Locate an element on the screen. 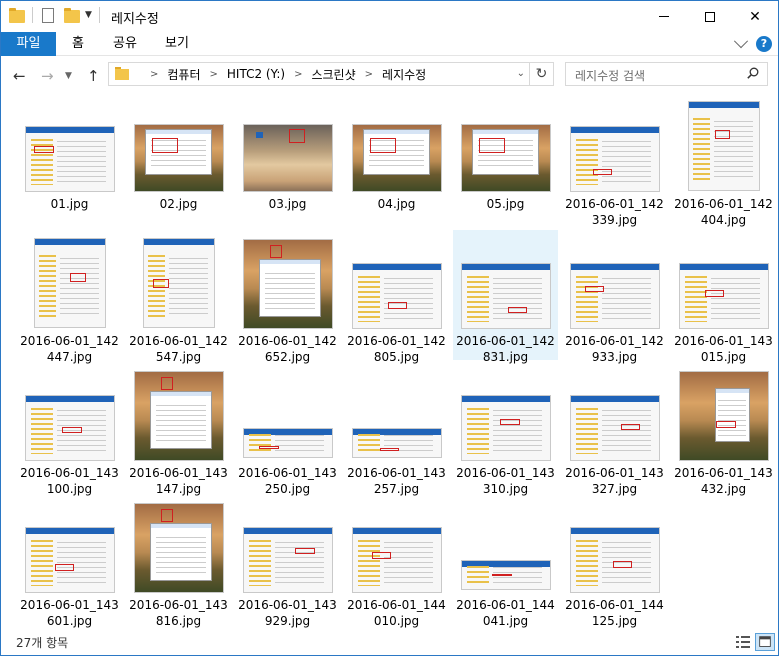 The width and height of the screenshot is (779, 656). breadcrumb-computer: 컴퓨터 is located at coordinates (183, 74).